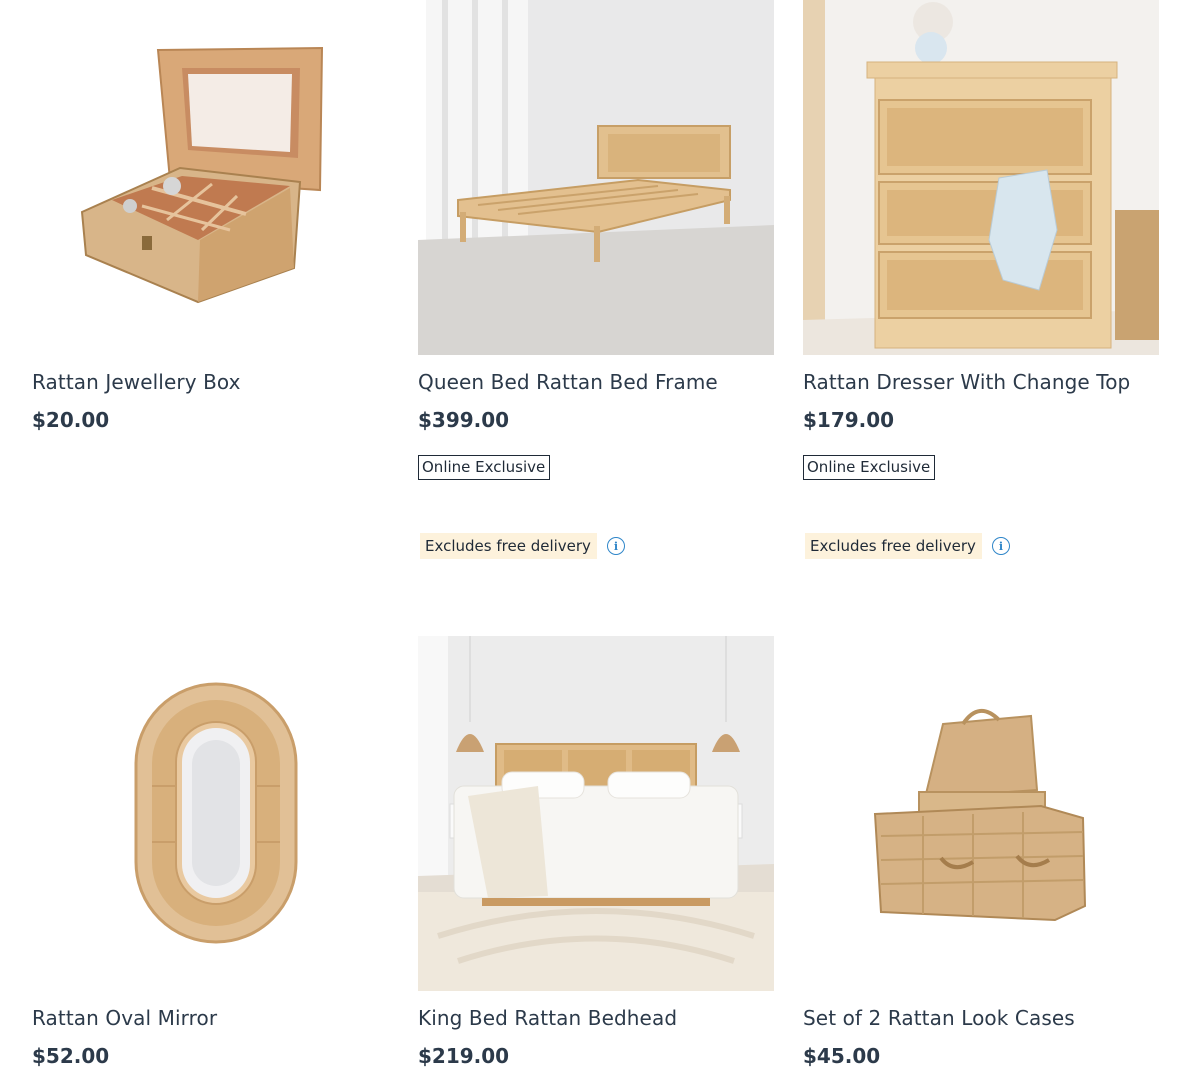 The image size is (1200, 1081). I want to click on product-title: Queen Bed Rattan Bed Frame, so click(568, 382).